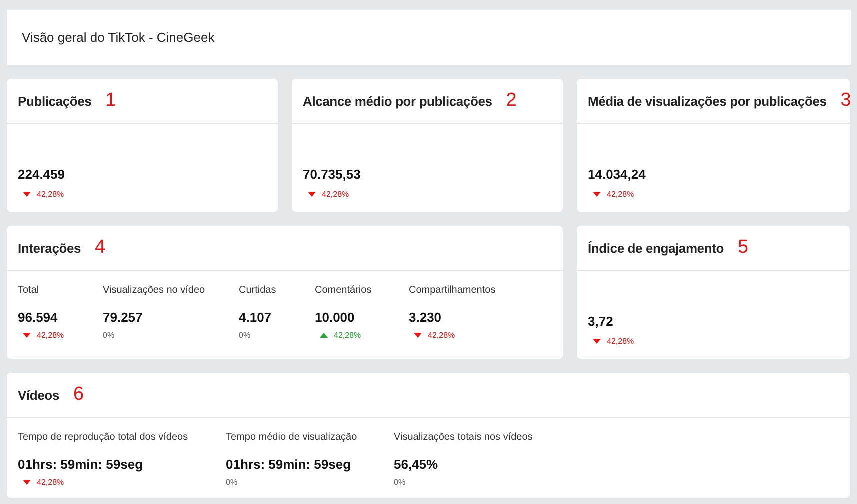 The image size is (857, 504). What do you see at coordinates (257, 290) in the screenshot?
I see `metric-label: Curtidas` at bounding box center [257, 290].